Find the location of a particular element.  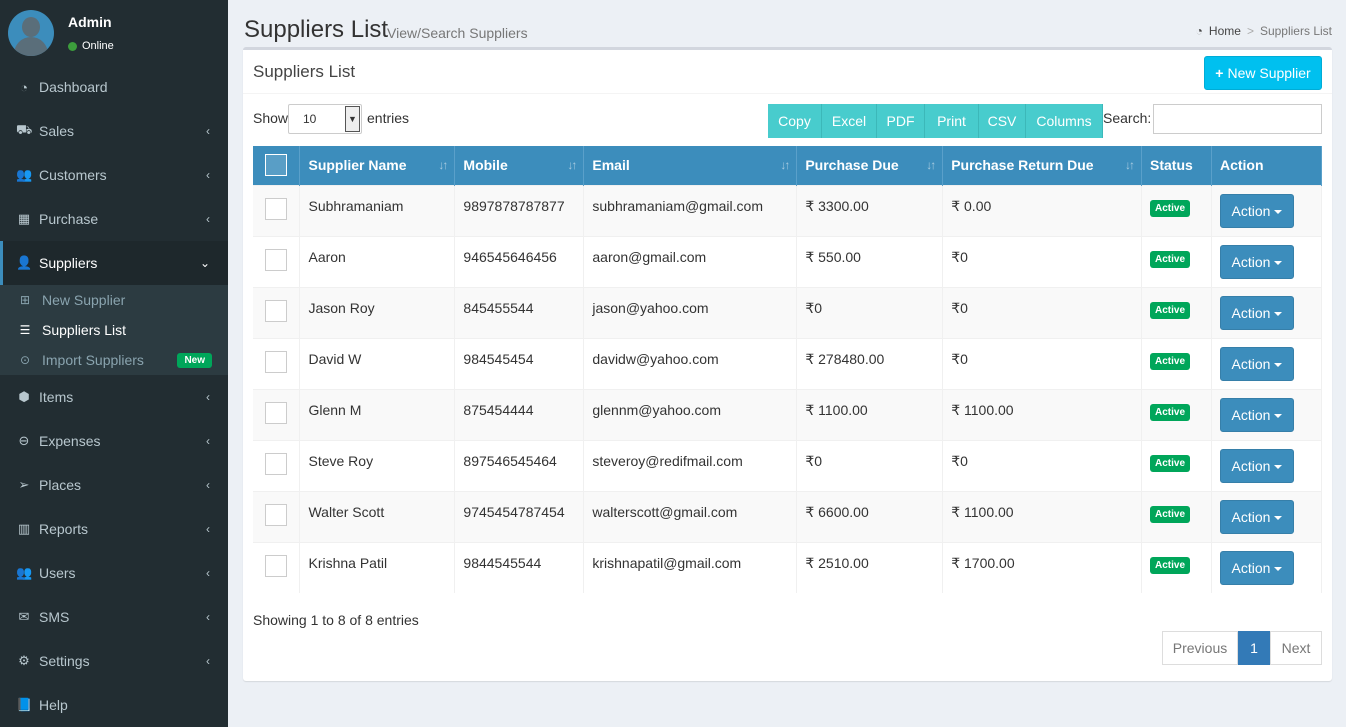

sidebar-item-expenses: ⊖ Expenses ‹ is located at coordinates (114, 441).